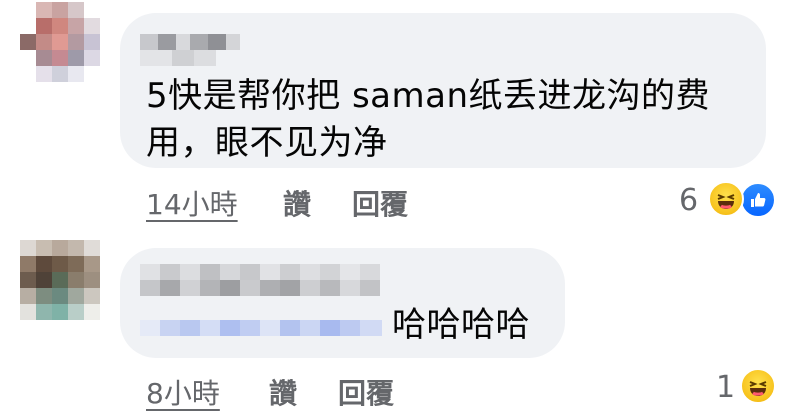 The width and height of the screenshot is (800, 414). What do you see at coordinates (192, 203) in the screenshot?
I see `timestamp-link: 14小時` at bounding box center [192, 203].